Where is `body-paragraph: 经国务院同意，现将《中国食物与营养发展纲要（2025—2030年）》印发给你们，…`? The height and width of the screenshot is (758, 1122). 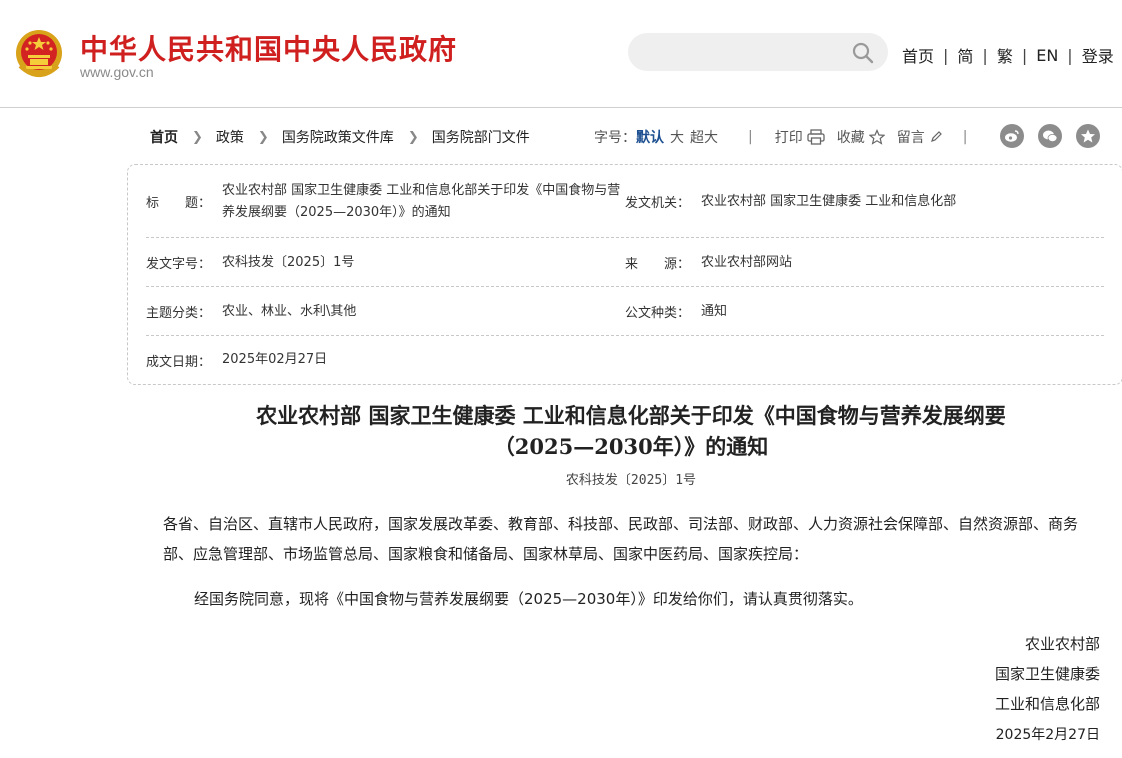 body-paragraph: 经国务院同意，现将《中国食物与营养发展纲要（2025—2030年）》印发给你们，… is located at coordinates (528, 599).